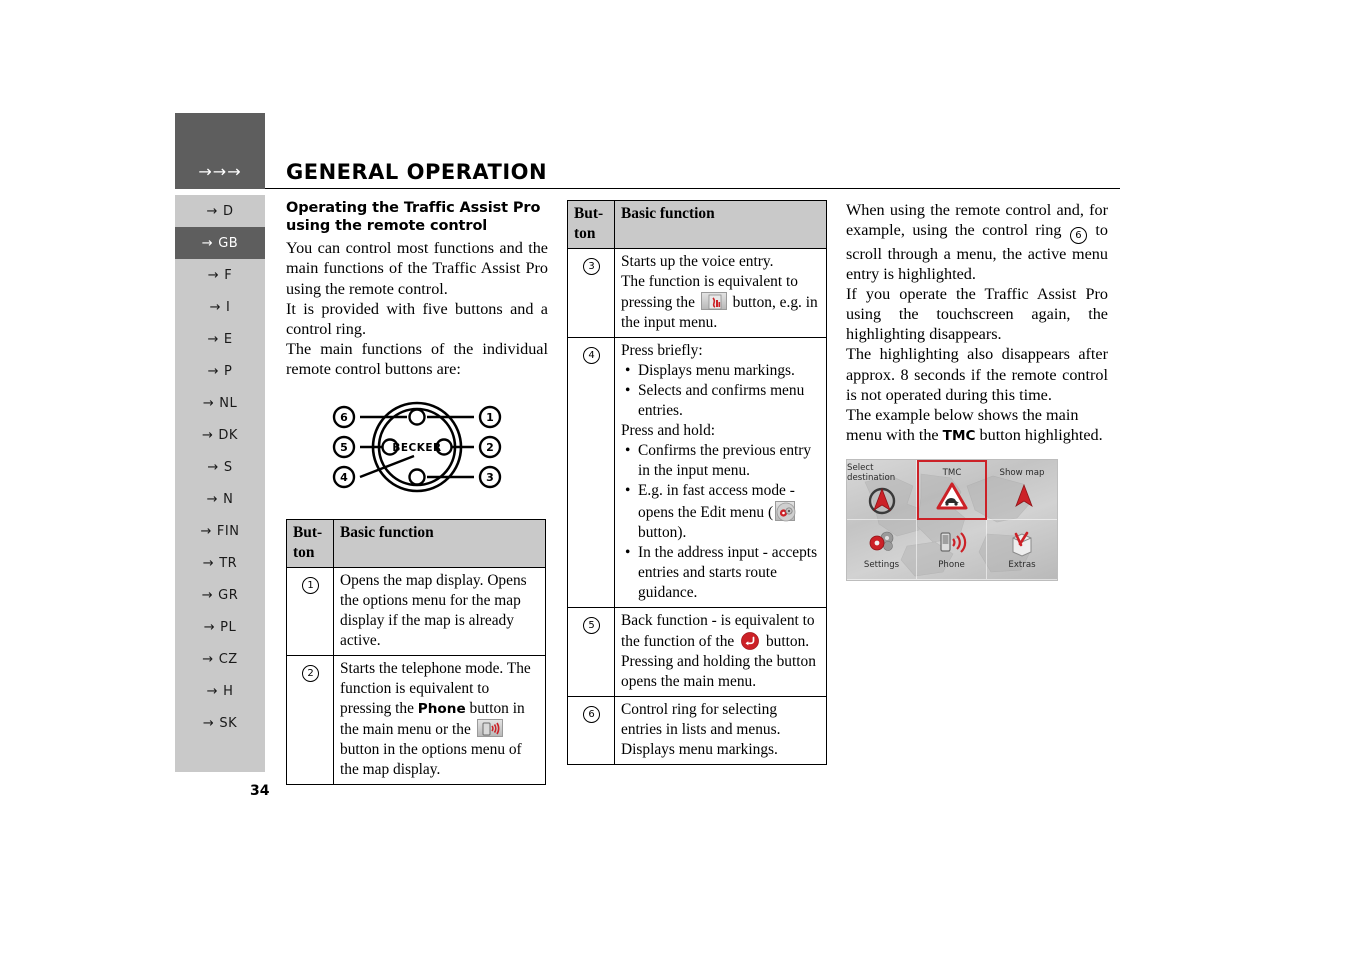 This screenshot has width=1351, height=954. Describe the element at coordinates (1039, 434) in the screenshot. I see `right-paragraph-4b: button highlighted.` at that location.